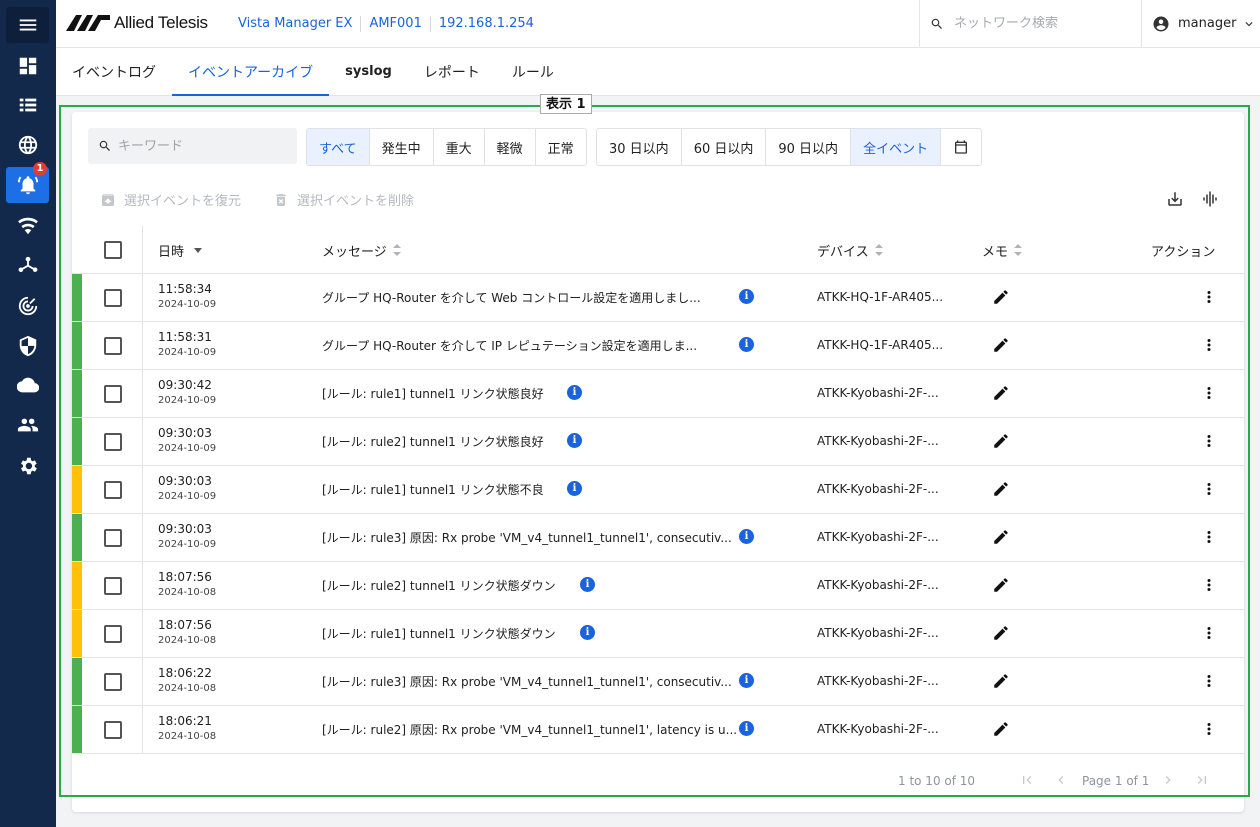  I want to click on severity-minor: 軽微, so click(509, 147).